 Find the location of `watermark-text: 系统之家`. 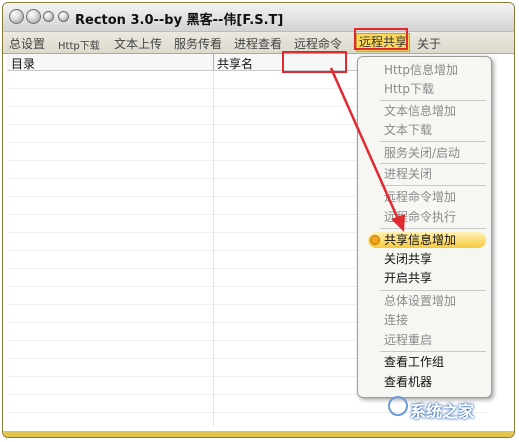

watermark-text: 系统之家 is located at coordinates (442, 411).